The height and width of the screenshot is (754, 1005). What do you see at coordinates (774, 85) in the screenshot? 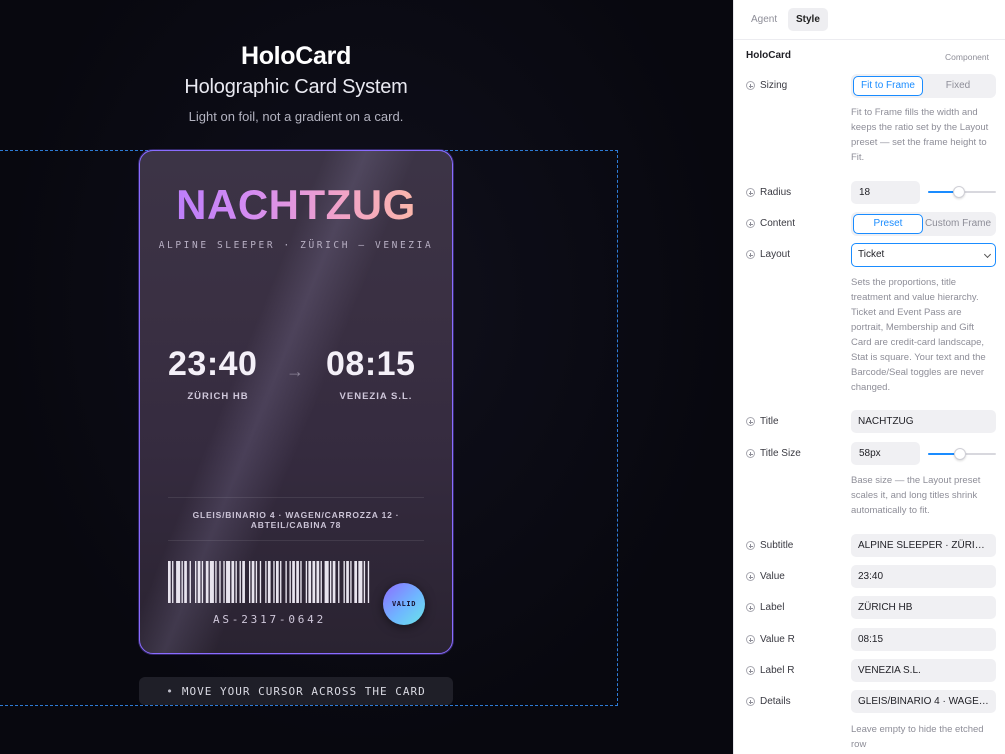
I see `sizing-label-text: Sizing` at bounding box center [774, 85].